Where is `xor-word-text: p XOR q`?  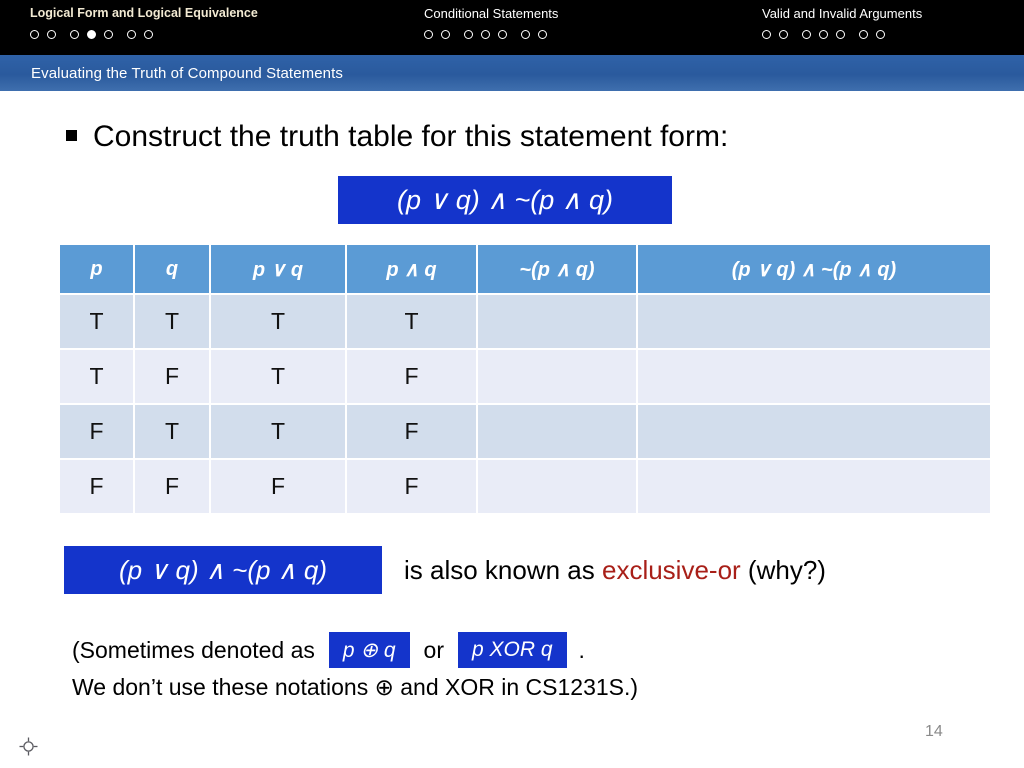
xor-word-text: p XOR q is located at coordinates (512, 649).